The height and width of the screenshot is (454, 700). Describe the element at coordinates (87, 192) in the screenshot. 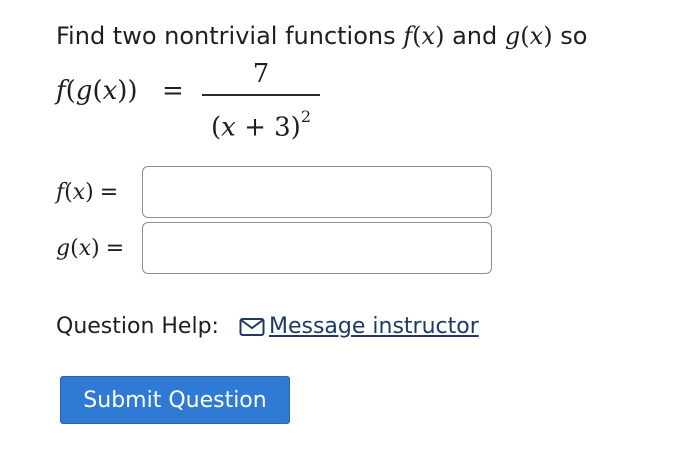

I see `f-answer-label: f(x) =` at that location.